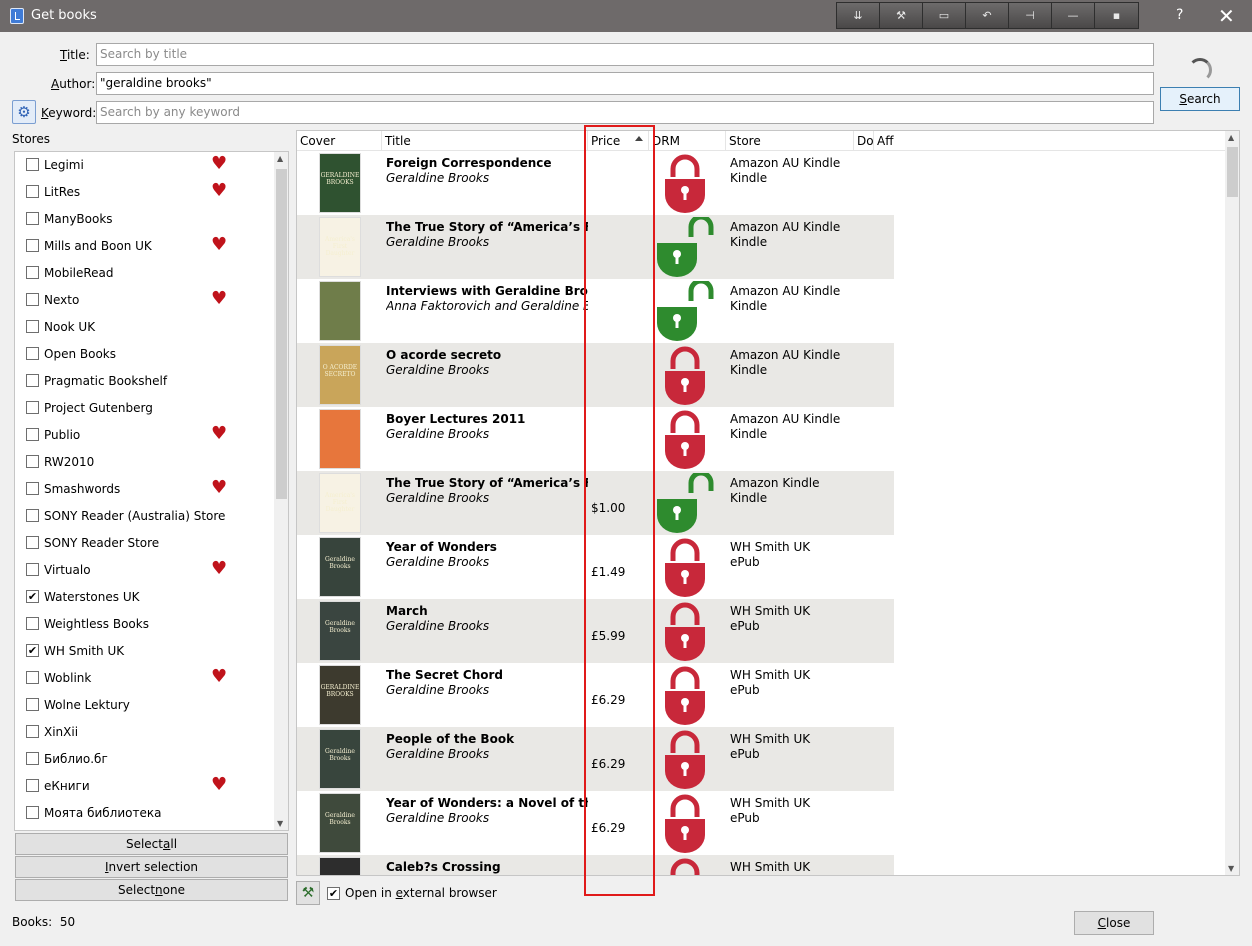  What do you see at coordinates (858, 15) in the screenshot?
I see `window-tool-0-icon: ⇊` at bounding box center [858, 15].